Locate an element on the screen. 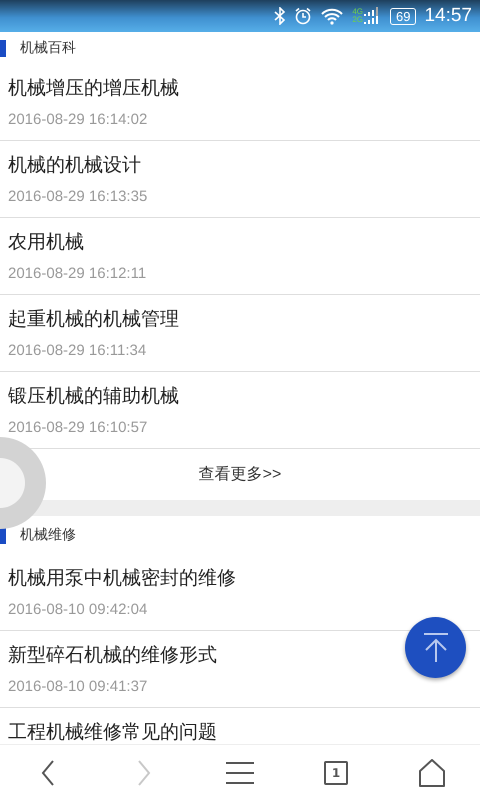 This screenshot has width=480, height=800. arrow-up-icon is located at coordinates (435, 647).